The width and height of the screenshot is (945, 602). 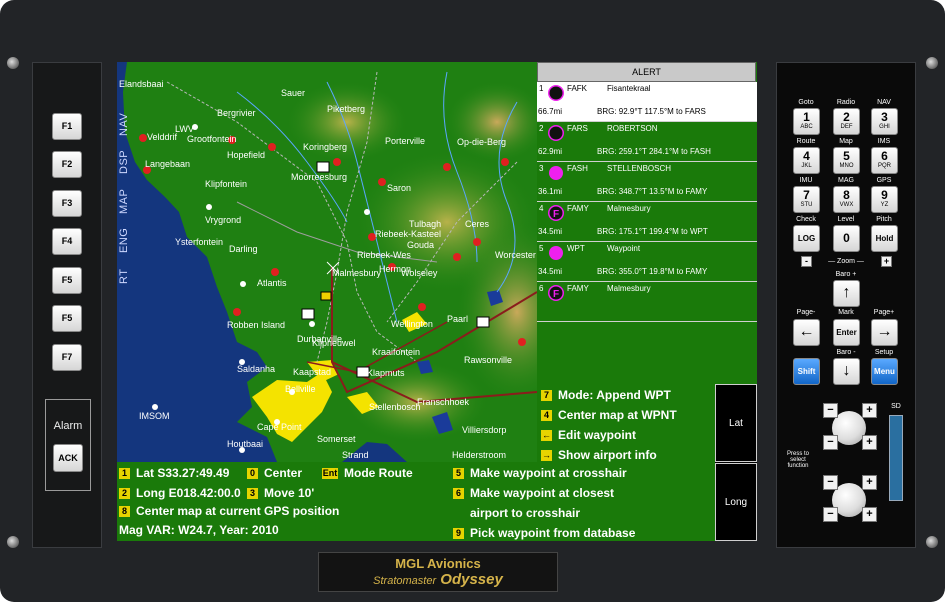 I want to click on menu-item-append-wpt: 7 Mode: Append WPT, so click(x=606, y=395).